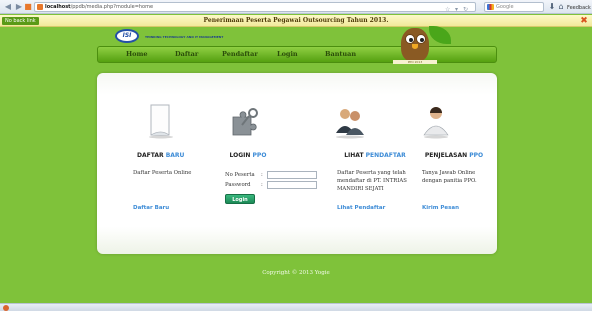  Describe the element at coordinates (240, 155) in the screenshot. I see `login-ppo-title: LOGIN` at that location.